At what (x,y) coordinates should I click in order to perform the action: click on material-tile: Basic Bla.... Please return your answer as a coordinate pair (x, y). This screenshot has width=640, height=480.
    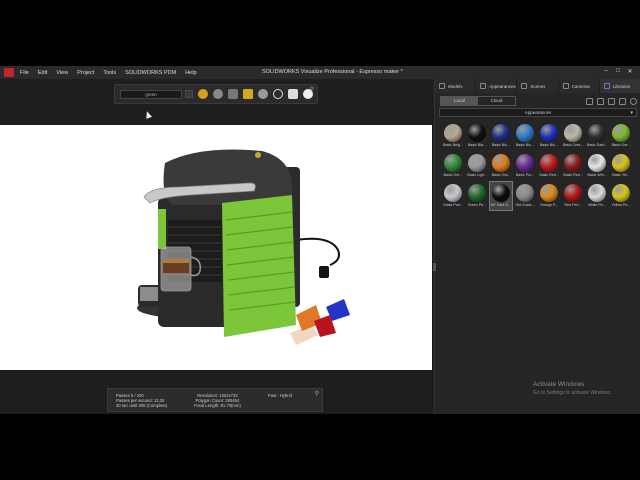
    Looking at the image, I should click on (477, 136).